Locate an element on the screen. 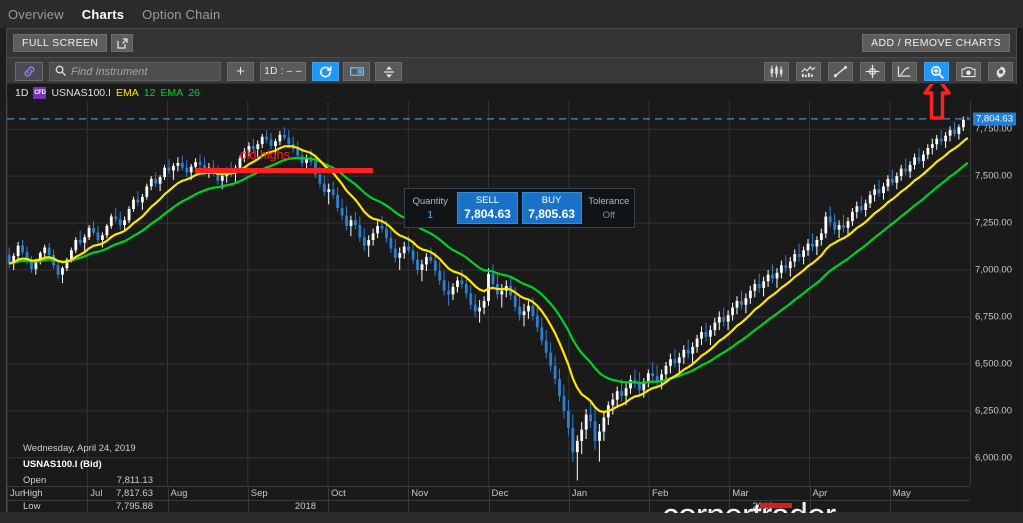 This screenshot has width=1023, height=523. tolerance-field: Tolerance Off is located at coordinates (609, 208).